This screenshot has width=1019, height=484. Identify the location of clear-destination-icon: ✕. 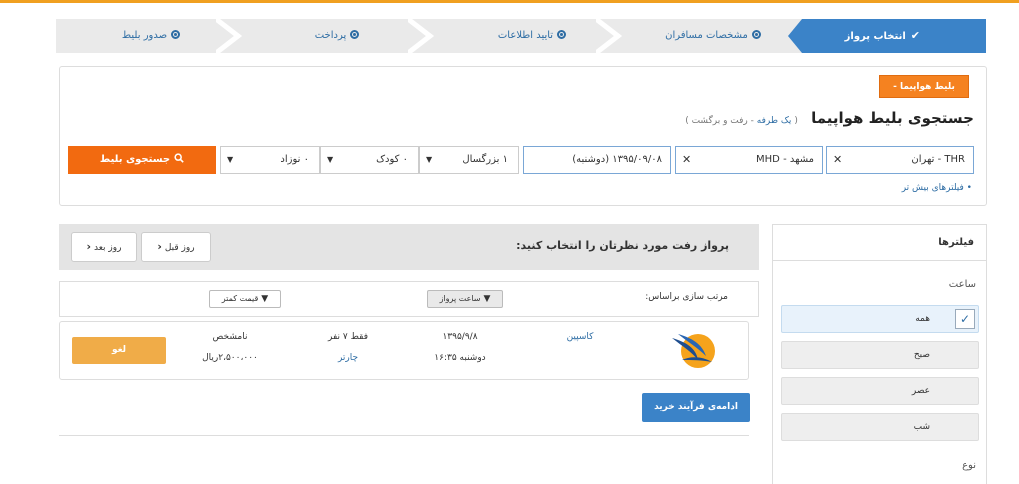
(686, 160).